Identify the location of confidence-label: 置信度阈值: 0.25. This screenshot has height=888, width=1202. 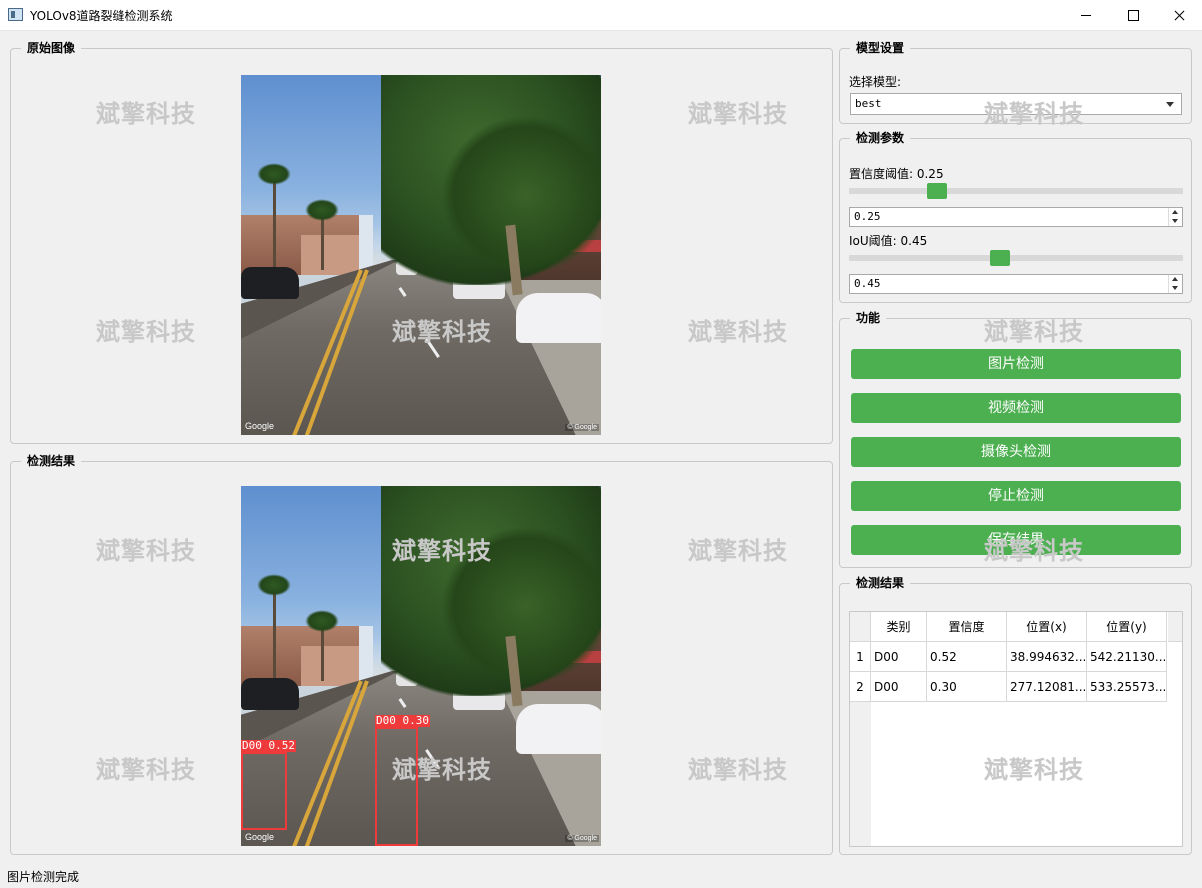
(896, 174).